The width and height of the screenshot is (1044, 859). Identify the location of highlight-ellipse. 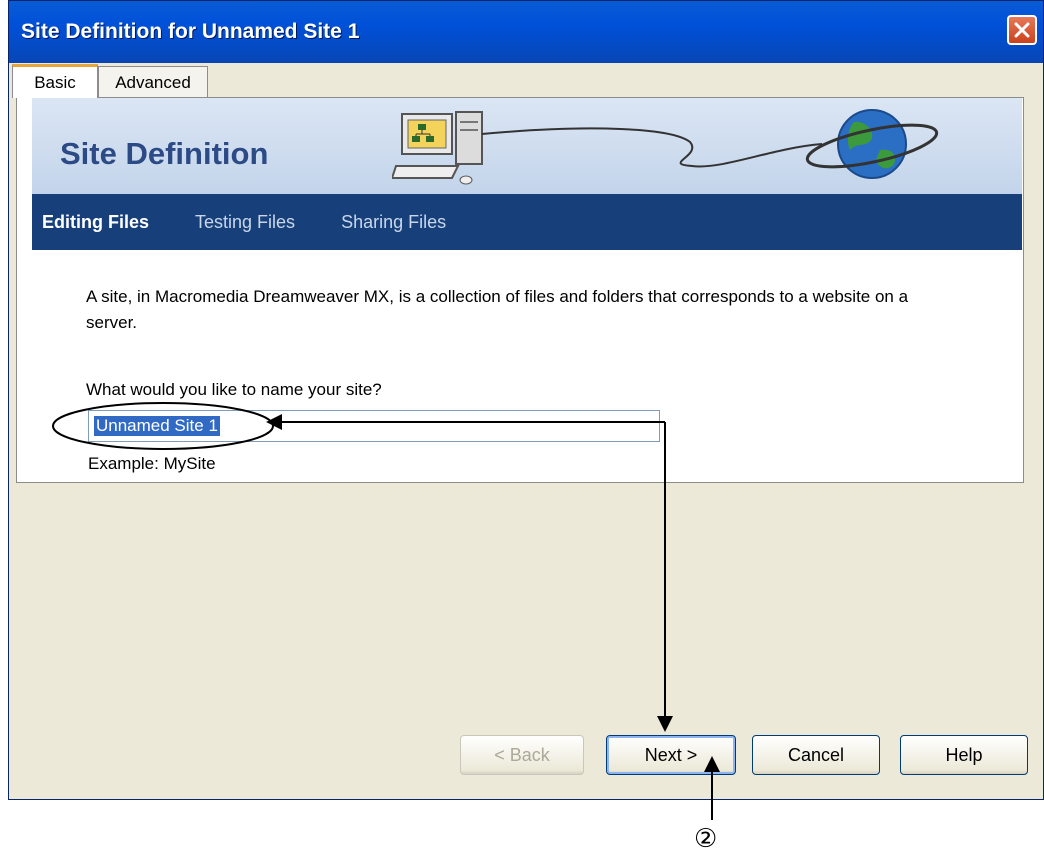
(163, 426).